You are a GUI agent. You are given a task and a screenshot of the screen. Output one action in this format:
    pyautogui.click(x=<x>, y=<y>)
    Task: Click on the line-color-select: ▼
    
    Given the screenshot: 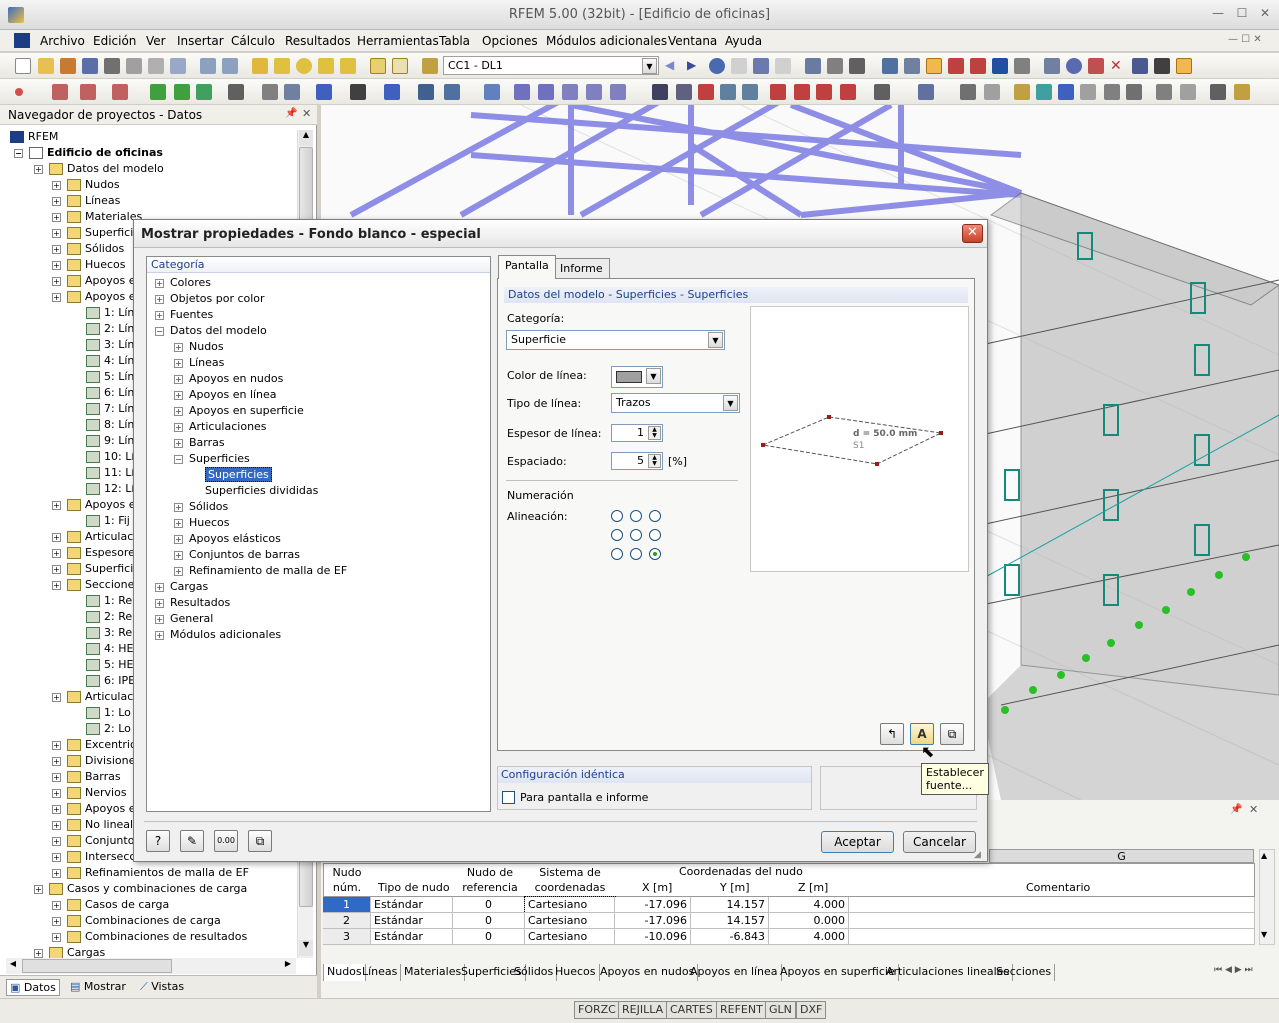 What is the action you would take?
    pyautogui.click(x=637, y=377)
    